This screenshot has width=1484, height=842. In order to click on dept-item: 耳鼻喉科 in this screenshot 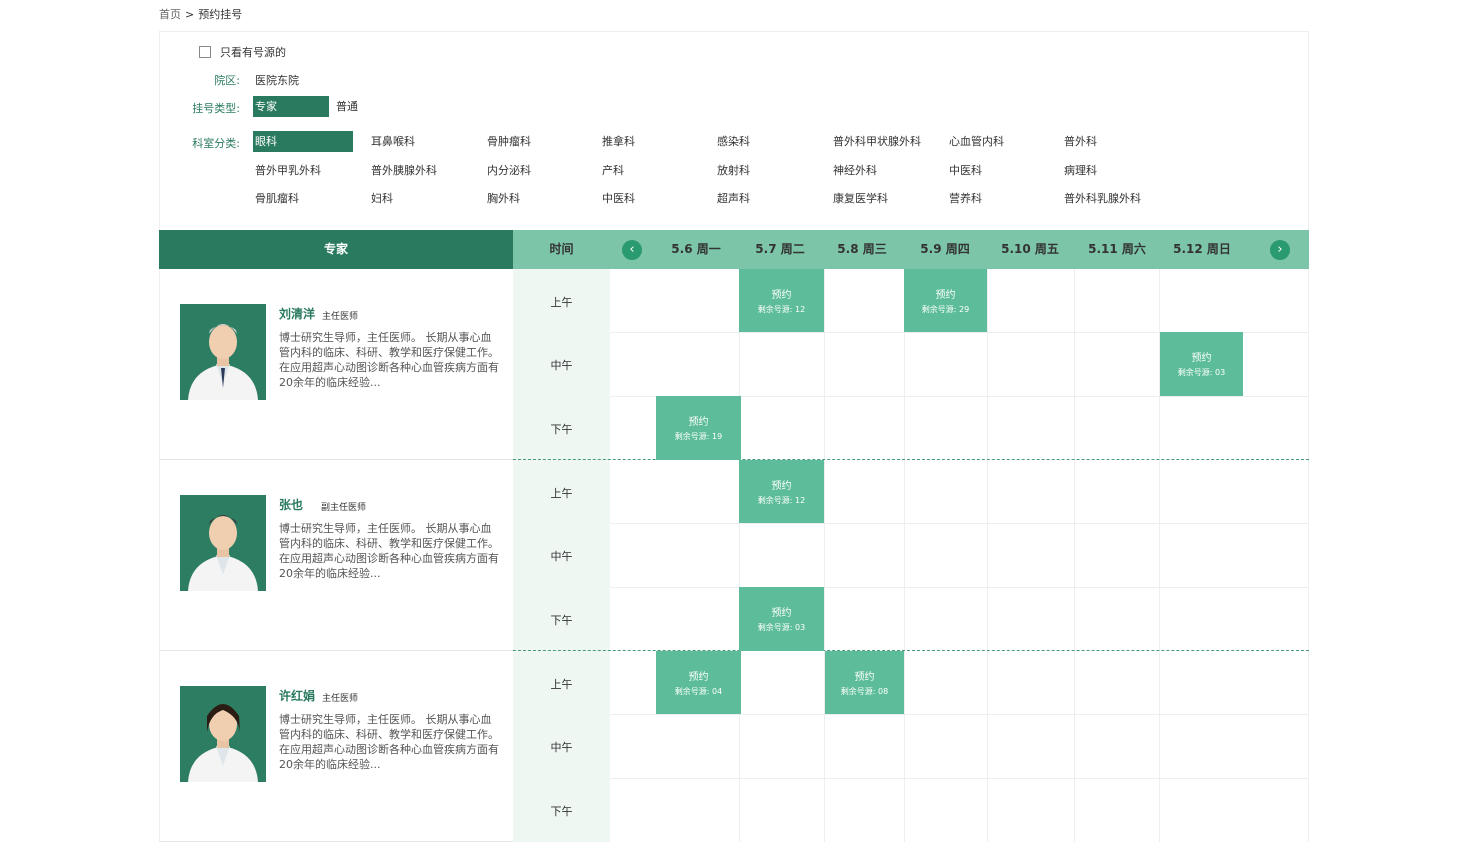, I will do `click(392, 141)`.